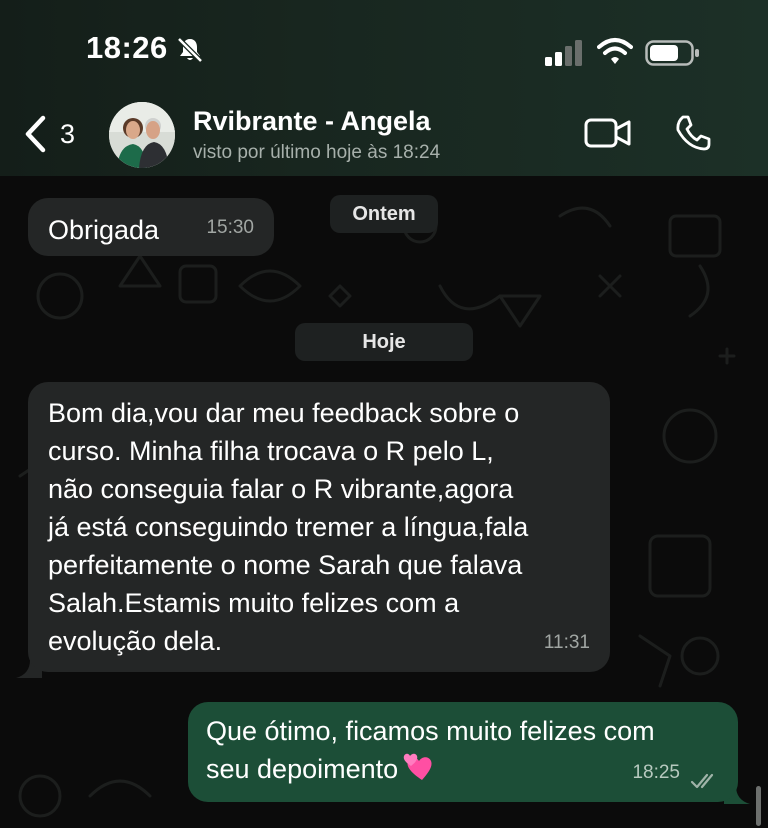 The height and width of the screenshot is (828, 768). Describe the element at coordinates (758, 806) in the screenshot. I see `scrollbar` at that location.